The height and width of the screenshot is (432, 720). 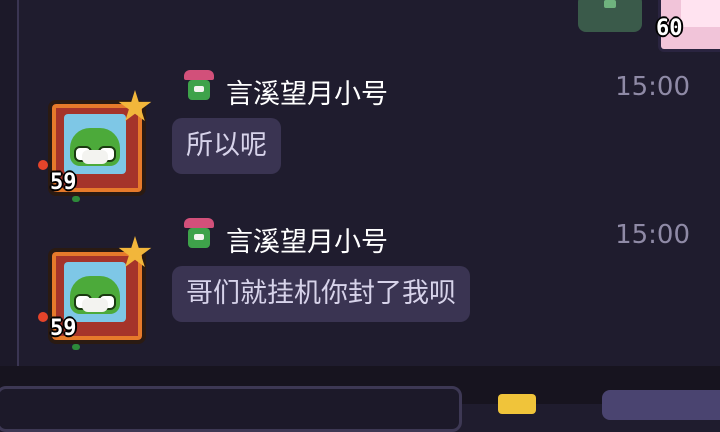 What do you see at coordinates (610, 4) in the screenshot?
I see `clover-icon` at bounding box center [610, 4].